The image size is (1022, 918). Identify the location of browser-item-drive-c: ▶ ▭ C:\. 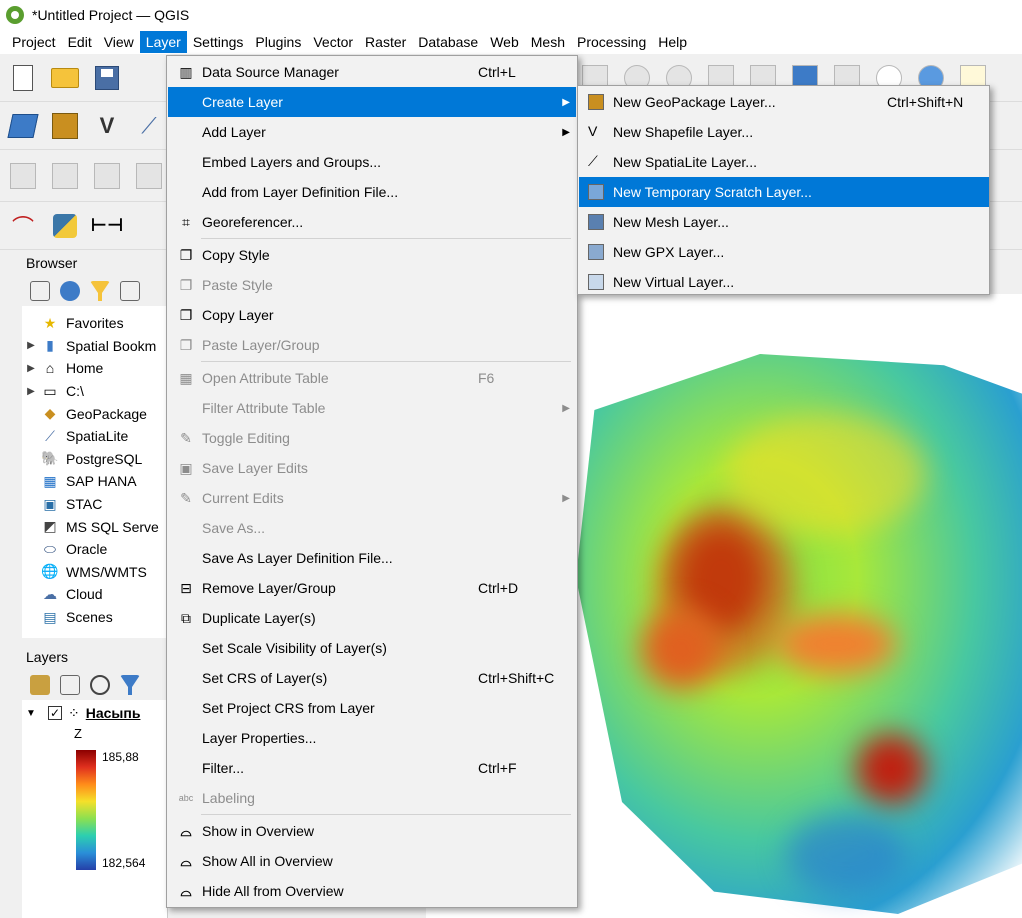
(94, 391).